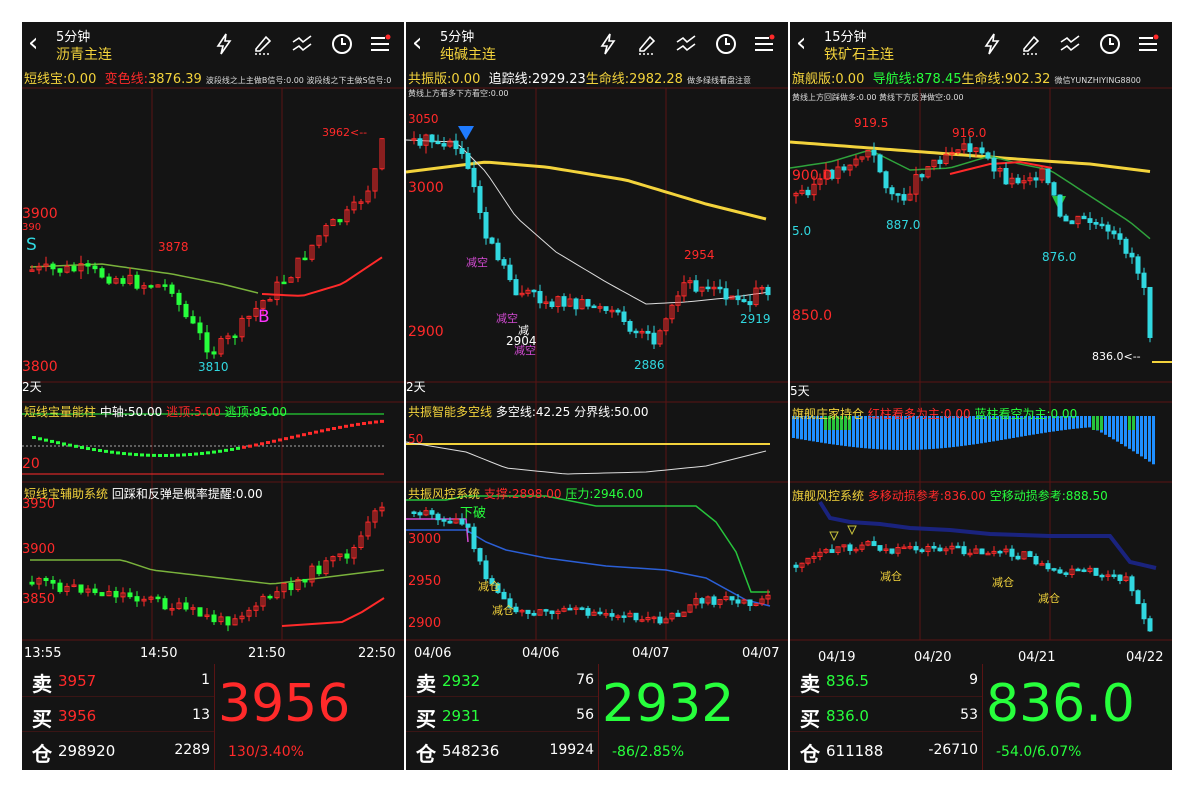 The height and width of the screenshot is (794, 1194). Describe the element at coordinates (886, 715) in the screenshot. I see `buy-row: 买 836.0 53` at that location.